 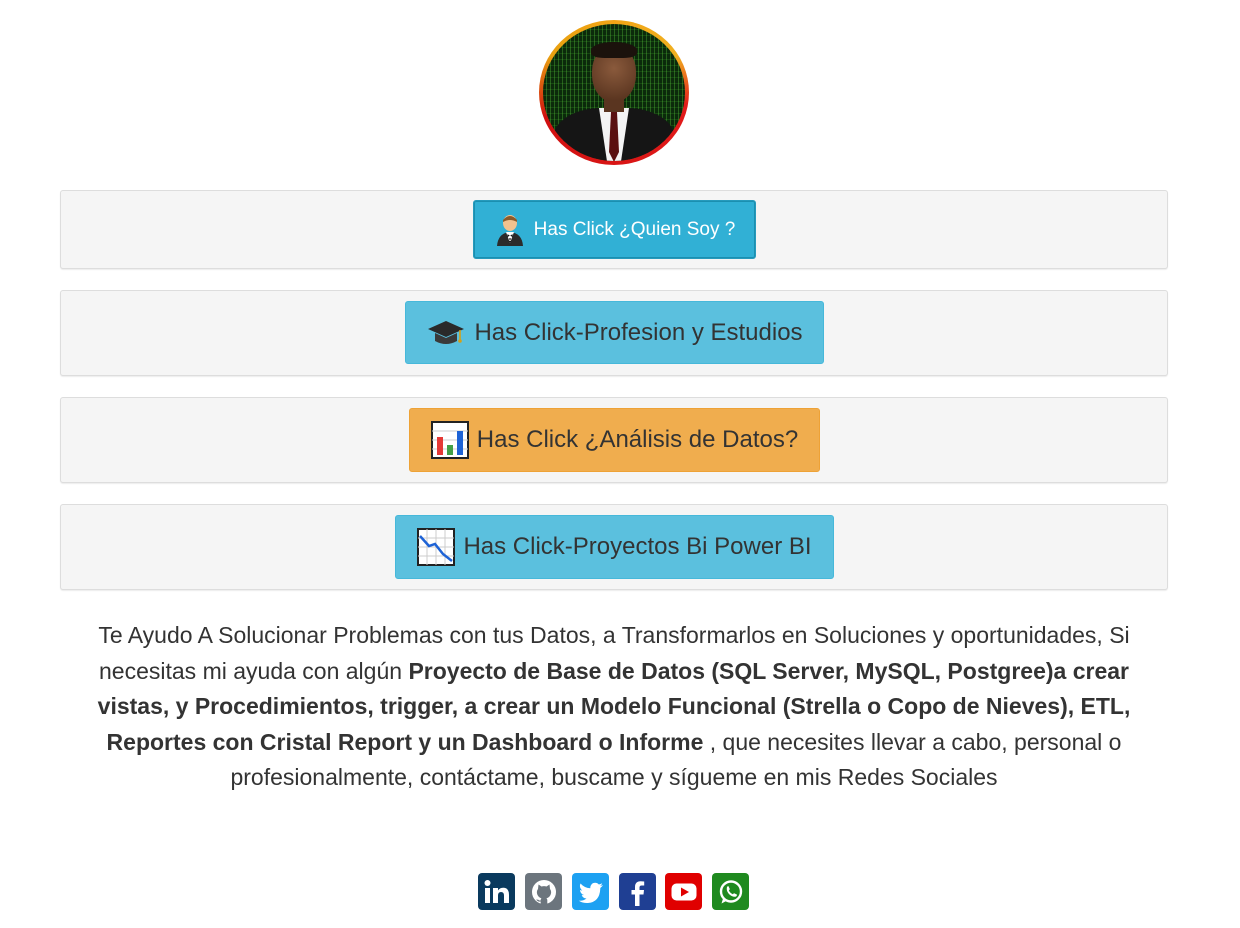 What do you see at coordinates (496, 891) in the screenshot?
I see `linkedin-icon` at bounding box center [496, 891].